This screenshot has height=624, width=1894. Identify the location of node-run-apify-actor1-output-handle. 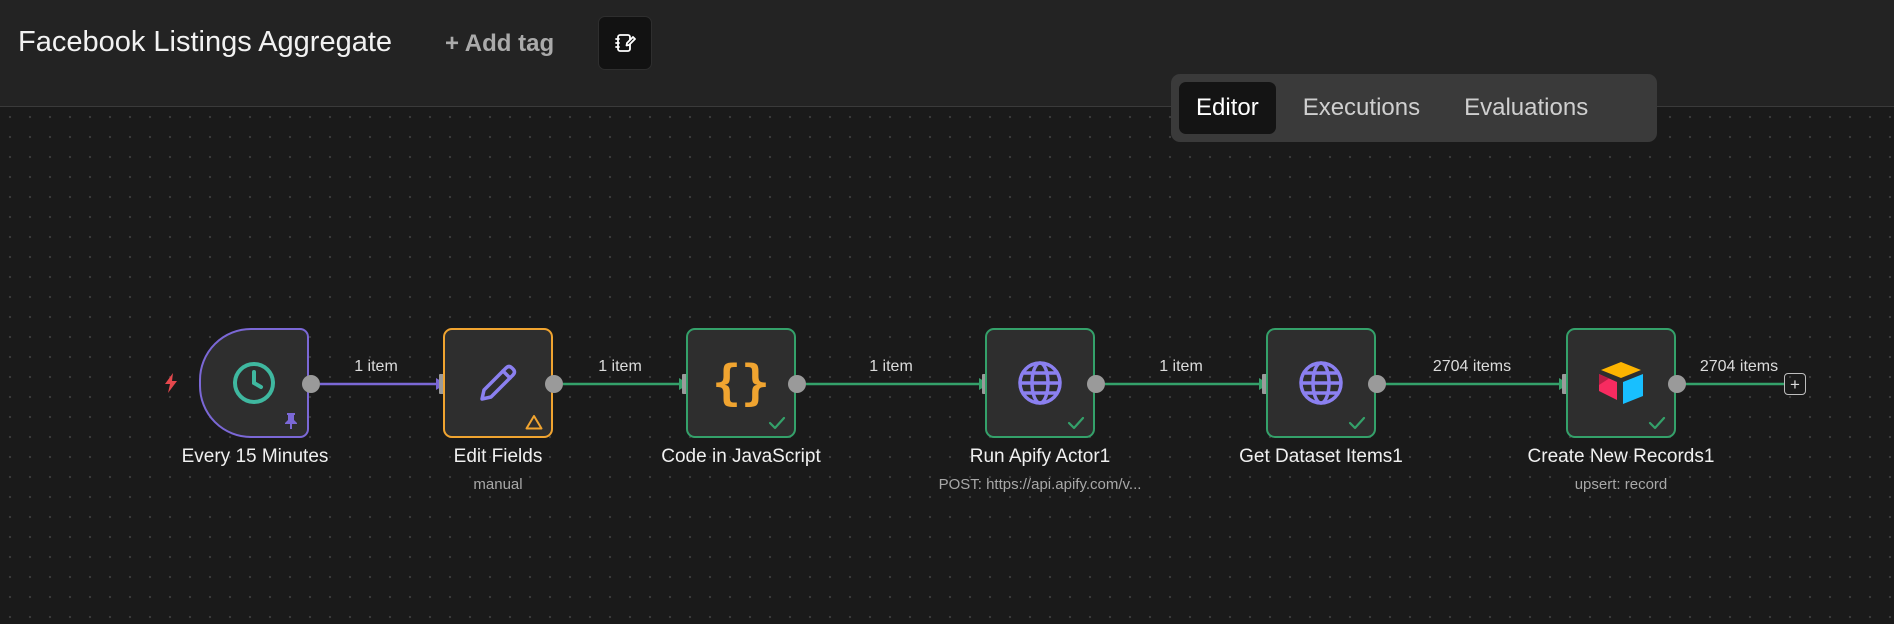
(1096, 384).